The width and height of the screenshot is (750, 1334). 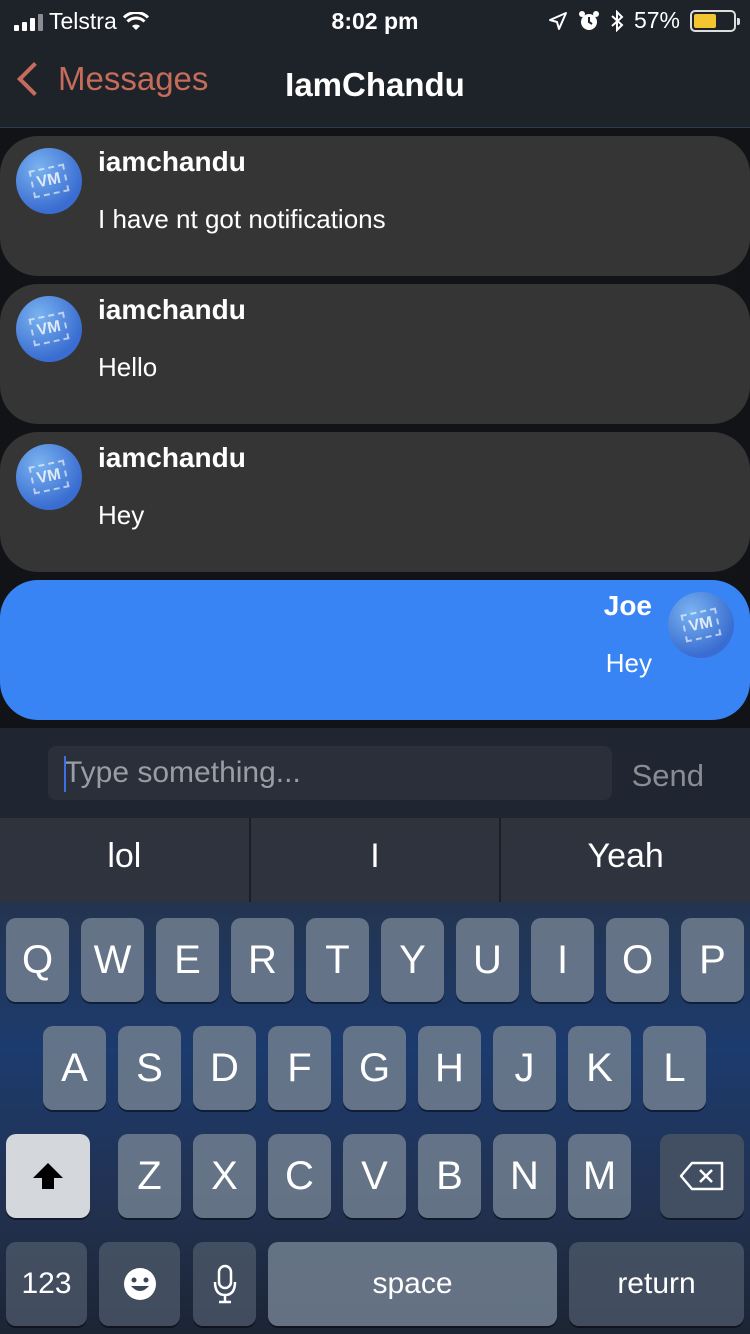 I want to click on key-y: Y, so click(x=412, y=960).